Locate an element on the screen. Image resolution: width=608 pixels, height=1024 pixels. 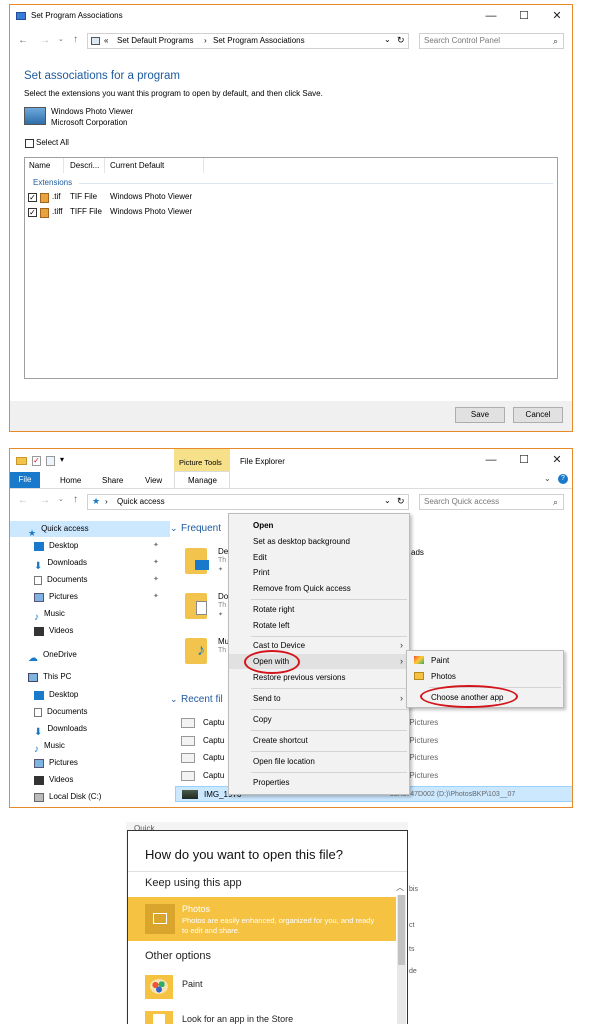
sidebar-item-desktop: Desktop ✦ is located at coordinates (84, 546).